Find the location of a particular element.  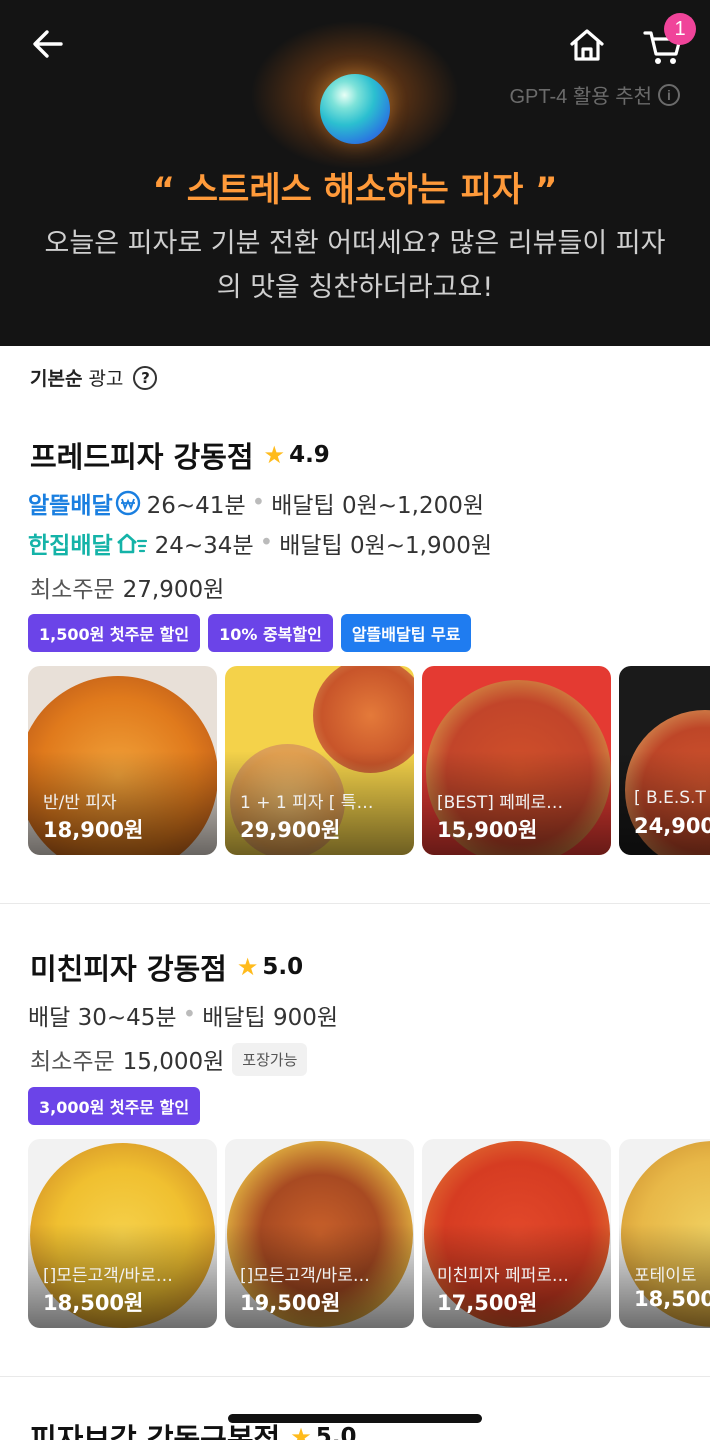

menu-item-name: 포테이토 is located at coordinates (665, 1276).